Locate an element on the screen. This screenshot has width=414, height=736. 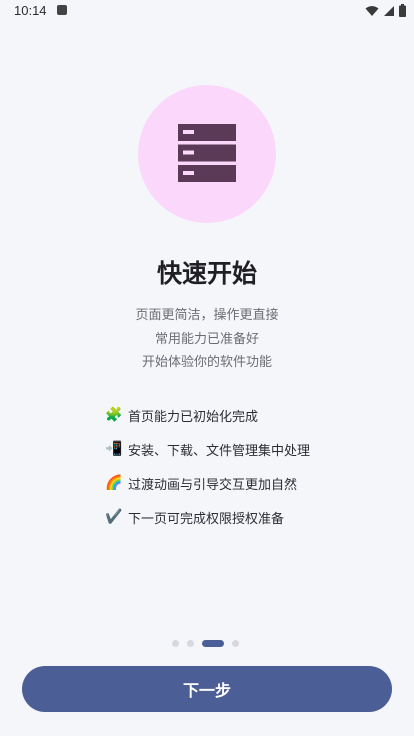
rainbow-icon: 🌈 is located at coordinates (114, 483).